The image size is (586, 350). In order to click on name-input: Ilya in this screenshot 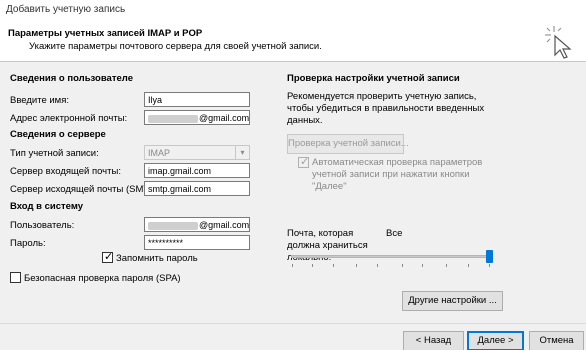, I will do `click(197, 99)`.